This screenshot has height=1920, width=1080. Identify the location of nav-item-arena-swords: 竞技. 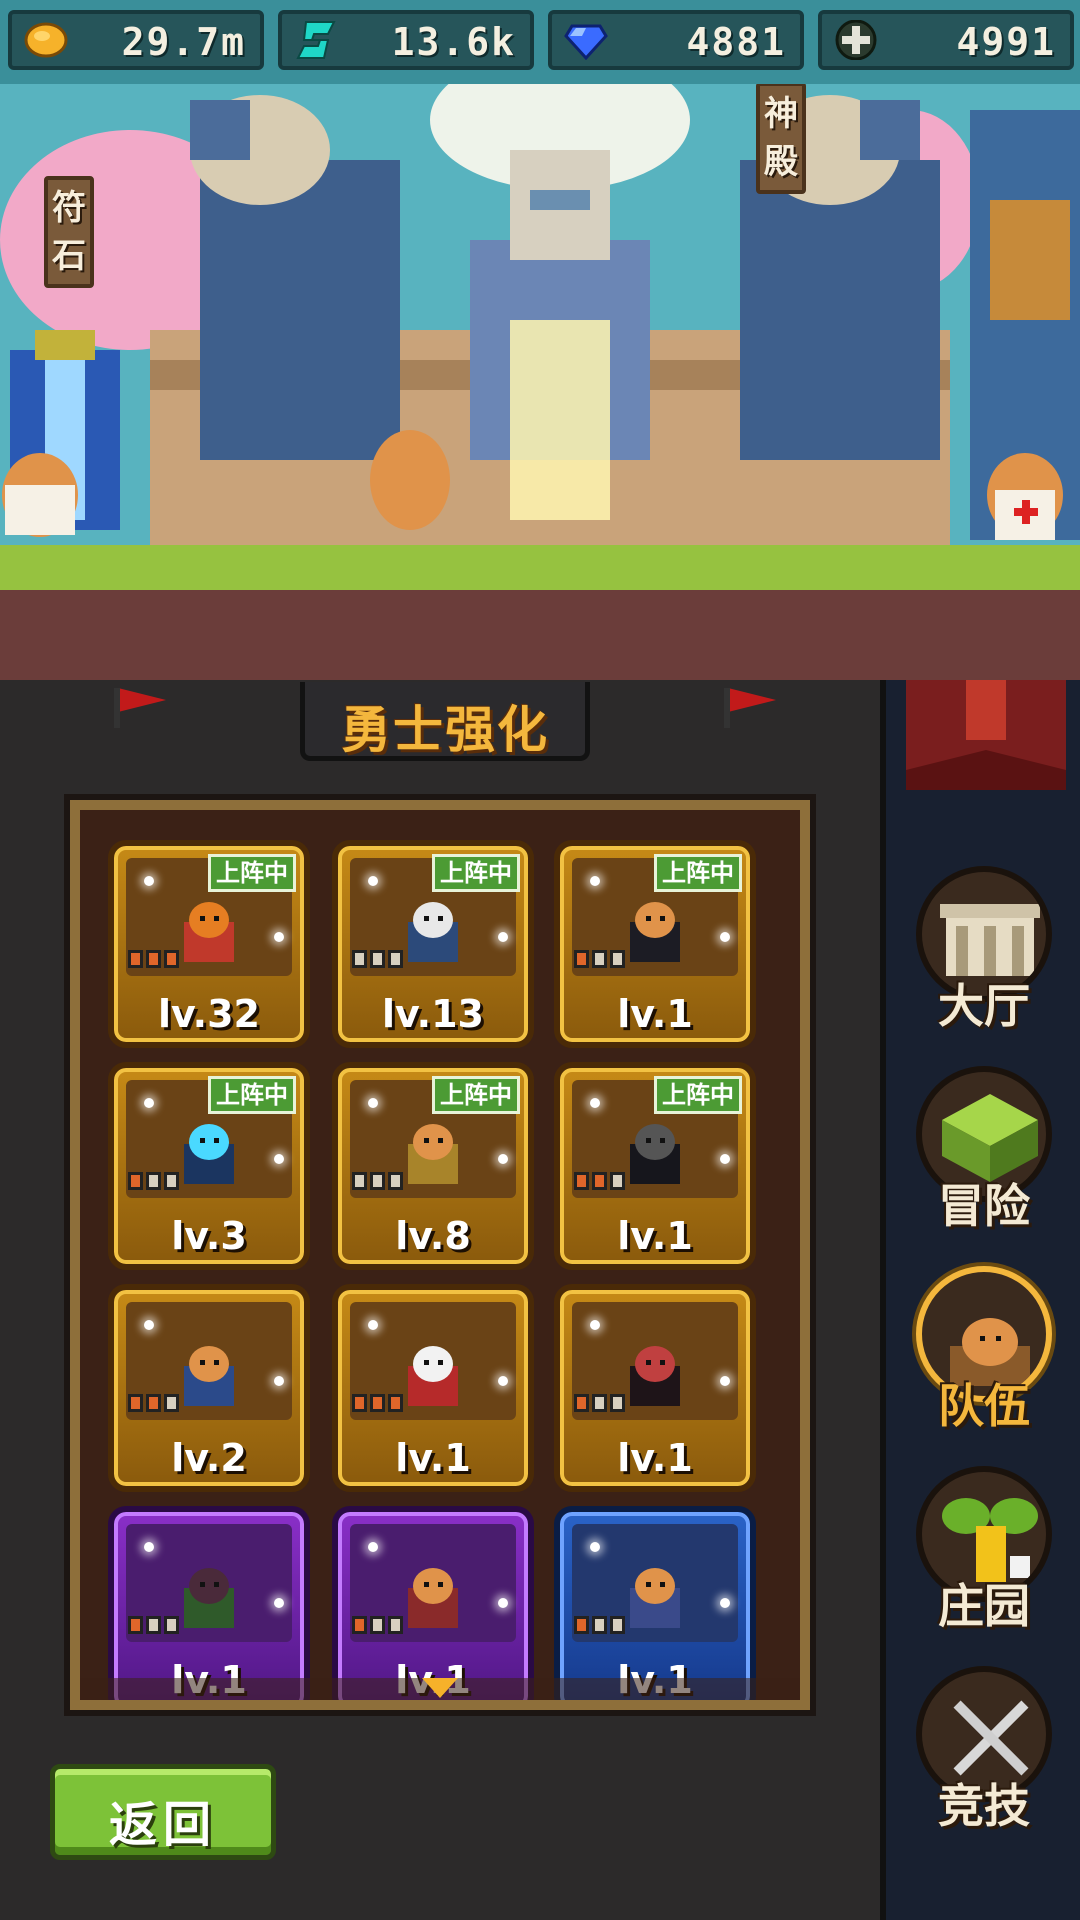
(984, 1750).